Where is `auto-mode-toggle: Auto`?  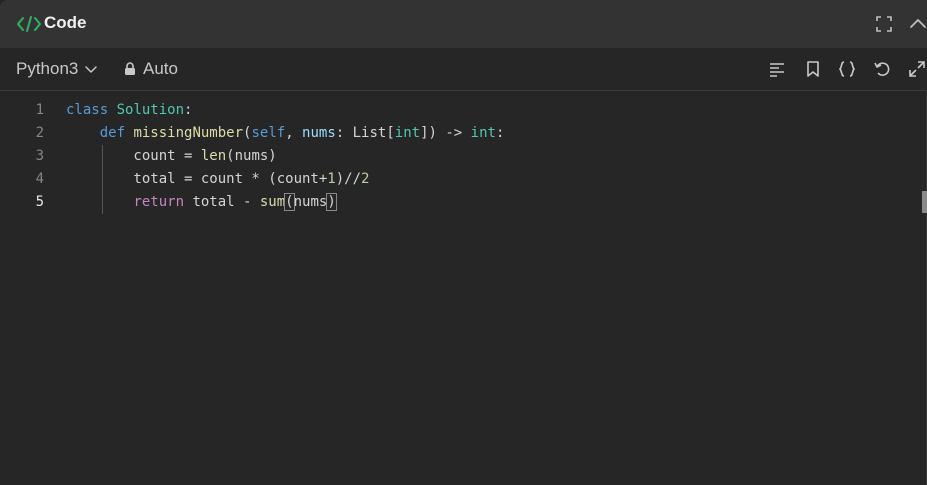 auto-mode-toggle: Auto is located at coordinates (151, 69).